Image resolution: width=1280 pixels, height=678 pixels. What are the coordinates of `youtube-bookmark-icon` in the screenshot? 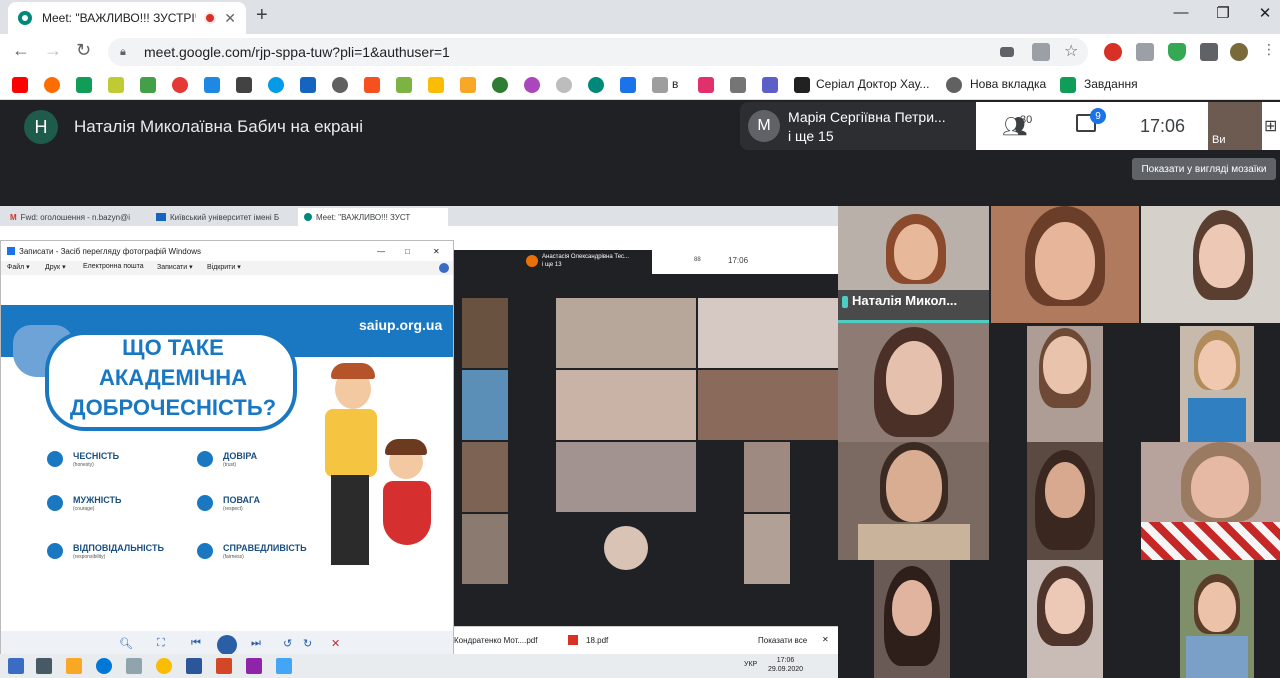 It's located at (20, 85).